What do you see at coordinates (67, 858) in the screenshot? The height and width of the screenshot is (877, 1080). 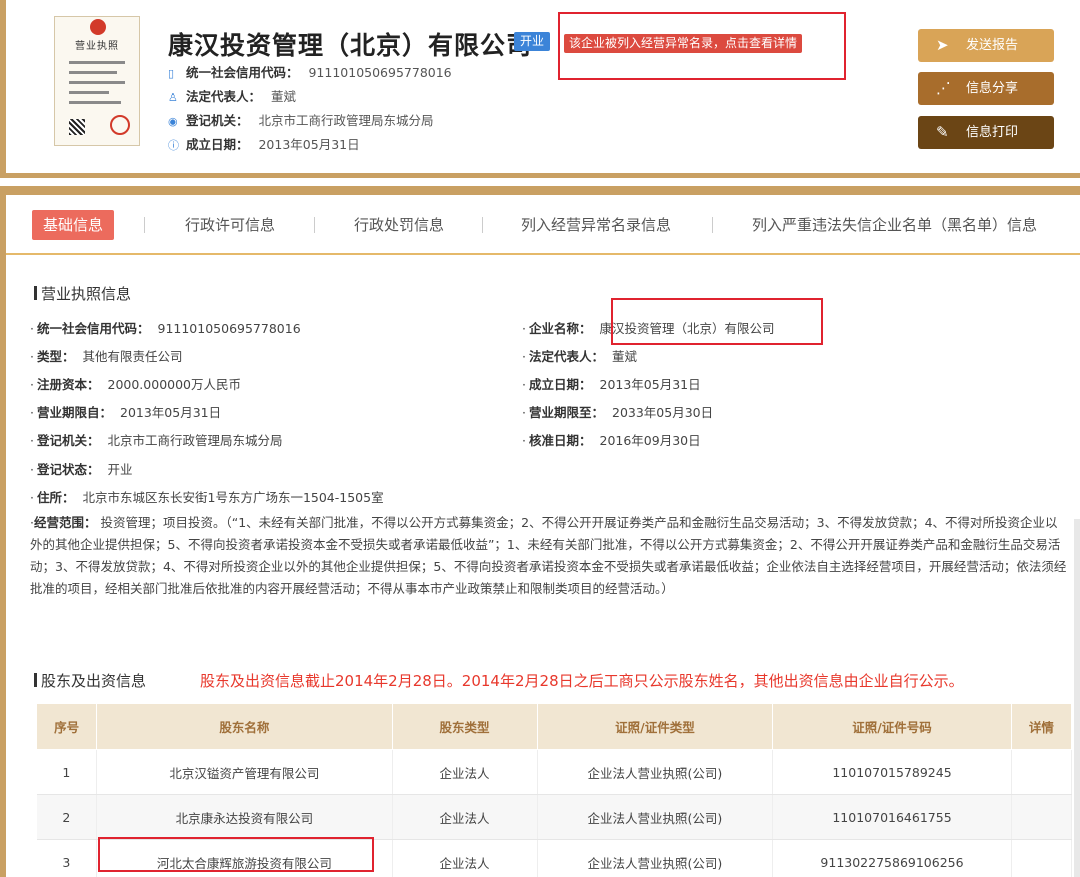 I see `cell-no: 3` at bounding box center [67, 858].